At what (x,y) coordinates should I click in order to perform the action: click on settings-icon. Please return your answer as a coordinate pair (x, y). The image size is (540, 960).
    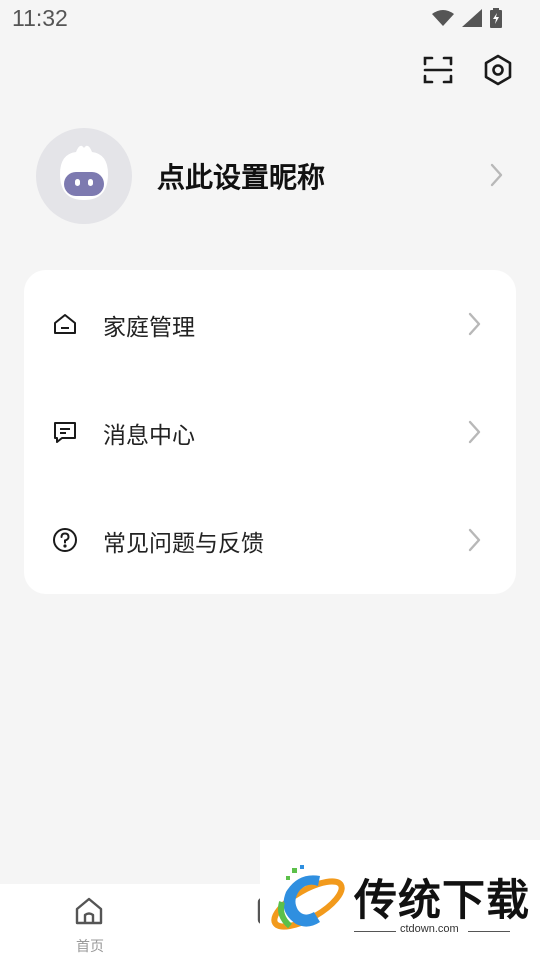
    Looking at the image, I should click on (498, 70).